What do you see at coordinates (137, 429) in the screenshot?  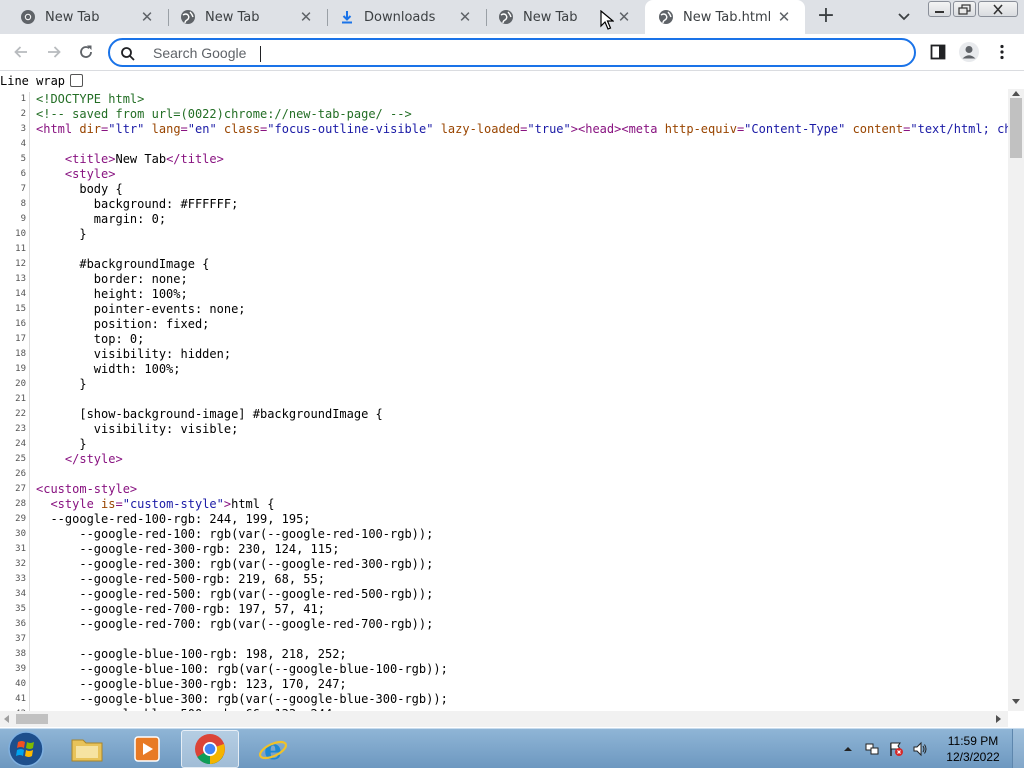 I see `source-token: visibility: visible;` at bounding box center [137, 429].